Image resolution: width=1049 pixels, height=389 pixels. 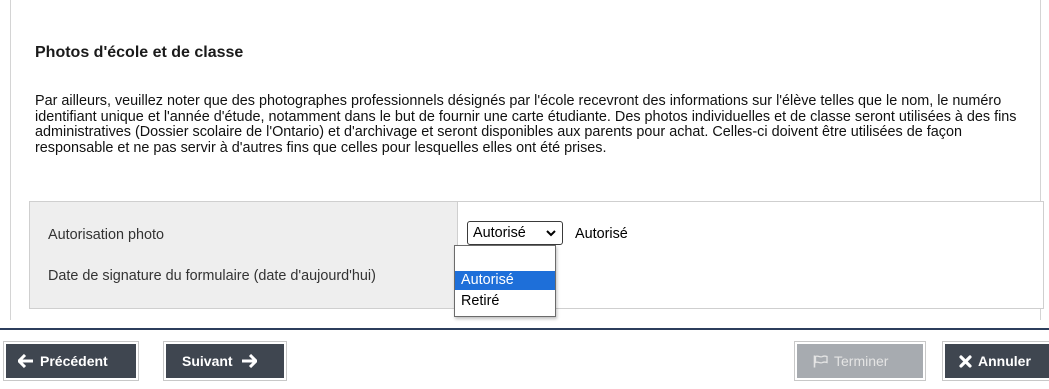 What do you see at coordinates (505, 301) in the screenshot?
I see `dropdown-option-retire: Retiré` at bounding box center [505, 301].